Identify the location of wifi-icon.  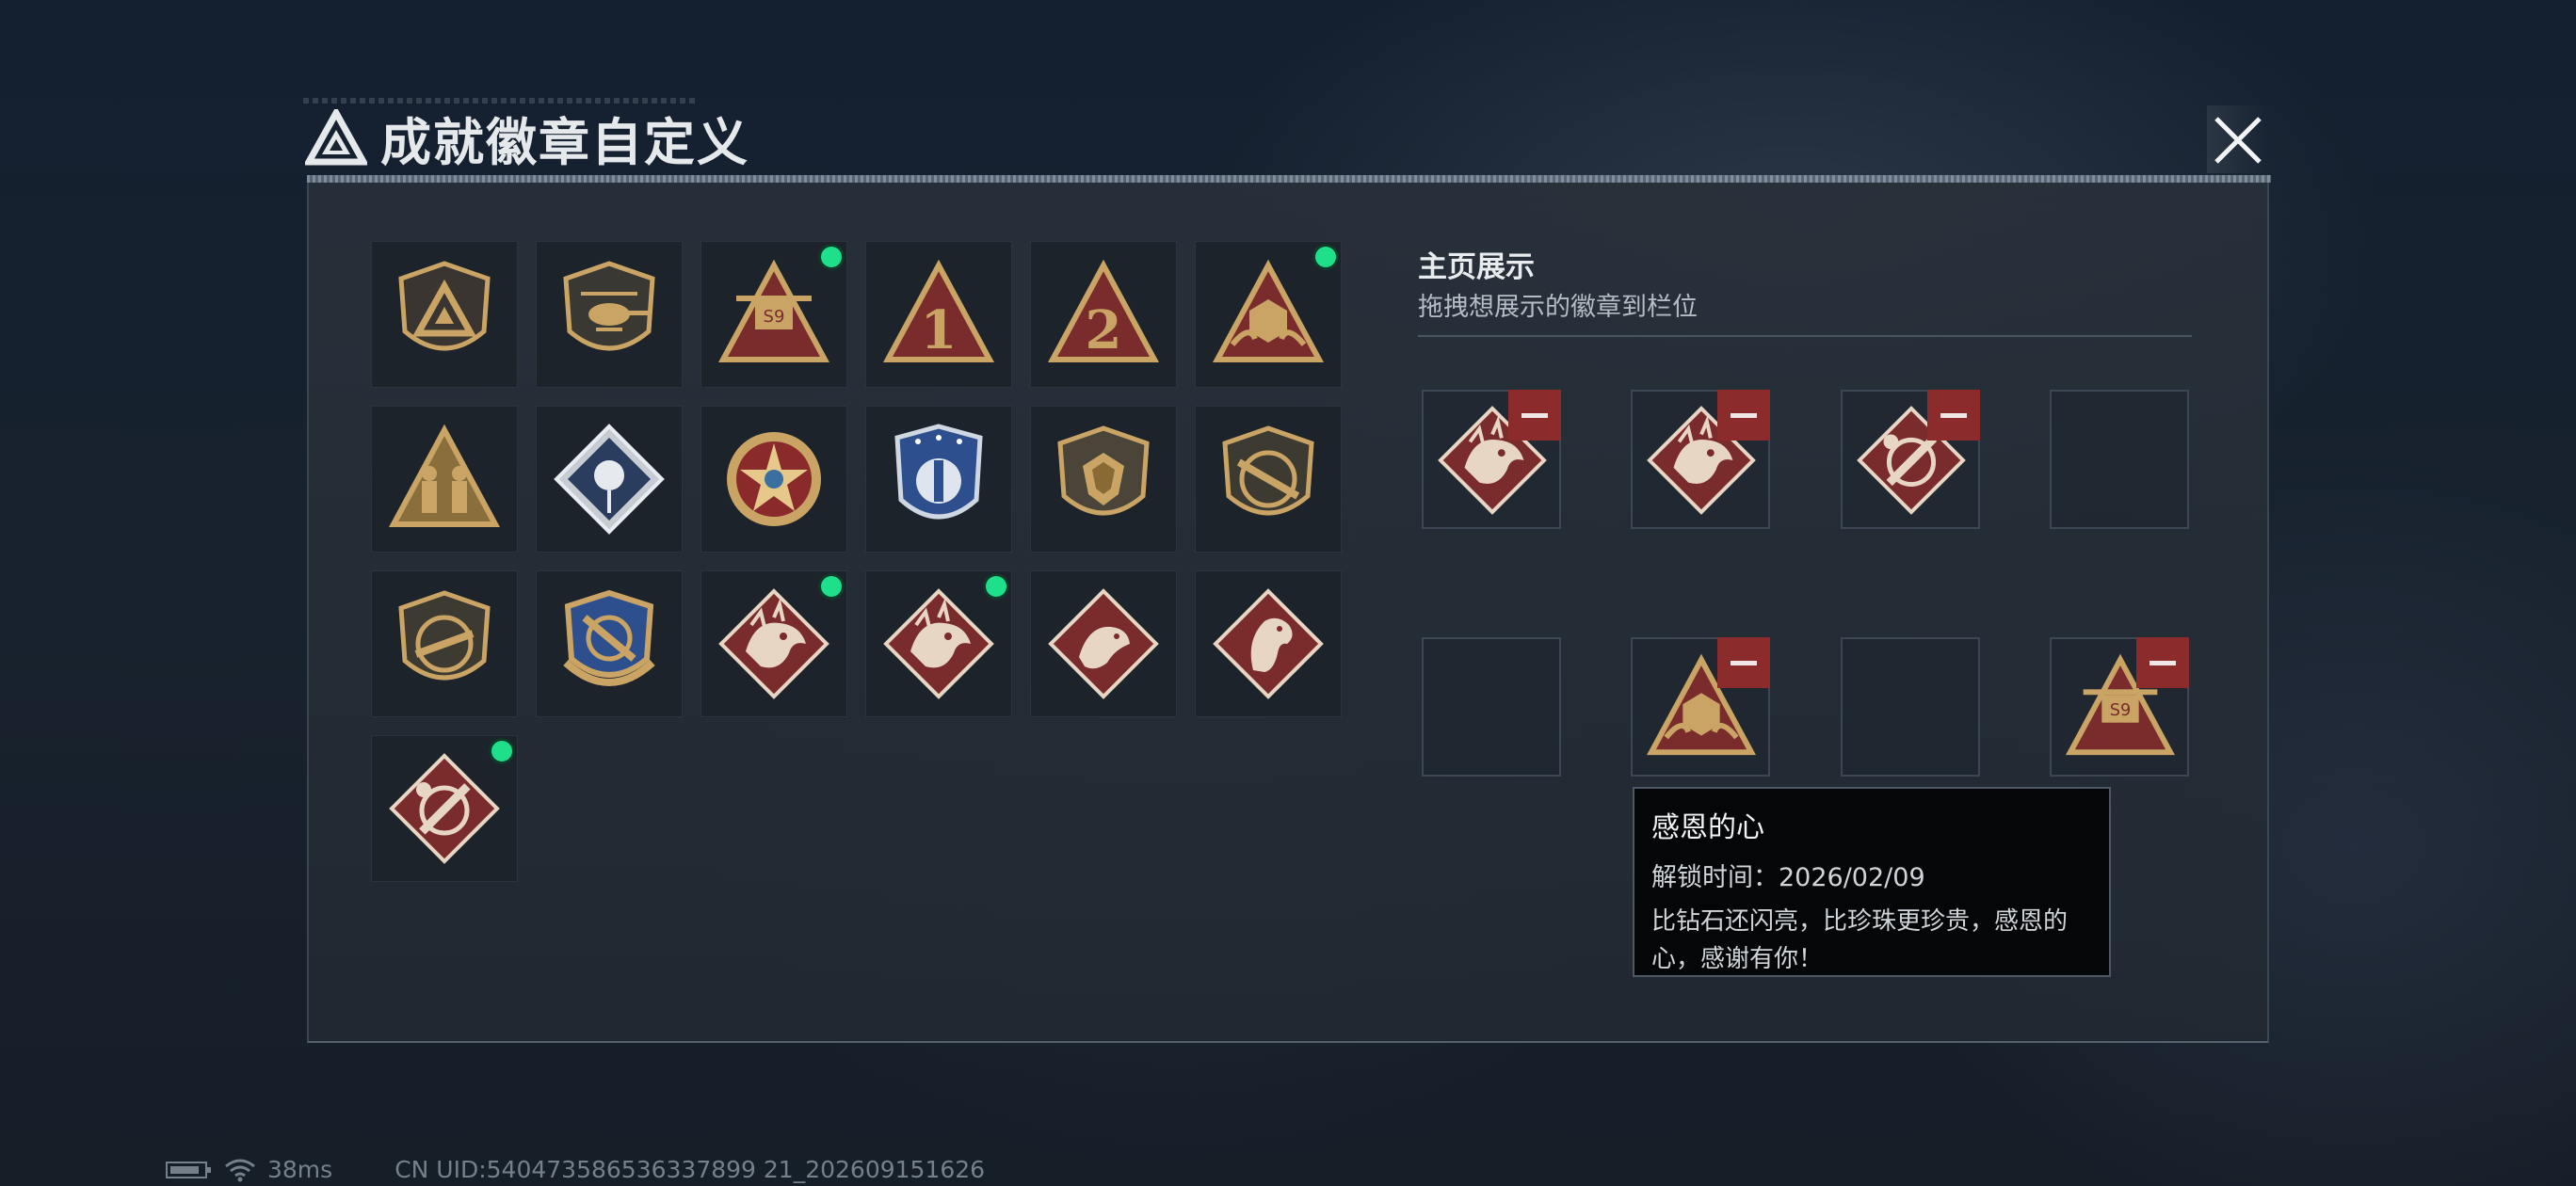
(240, 1170).